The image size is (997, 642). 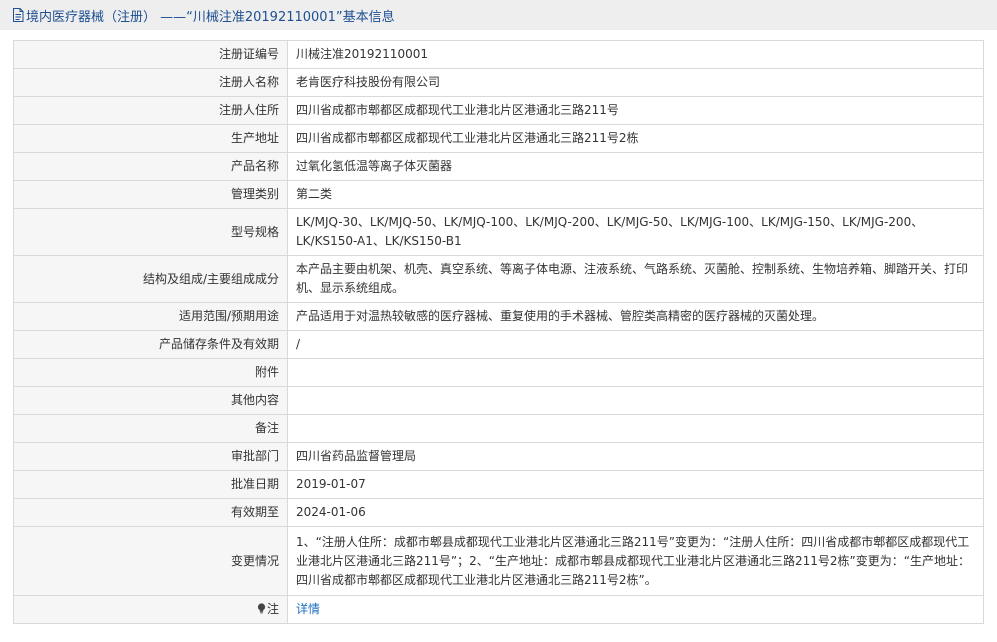 I want to click on field-value-storage: /, so click(x=635, y=344).